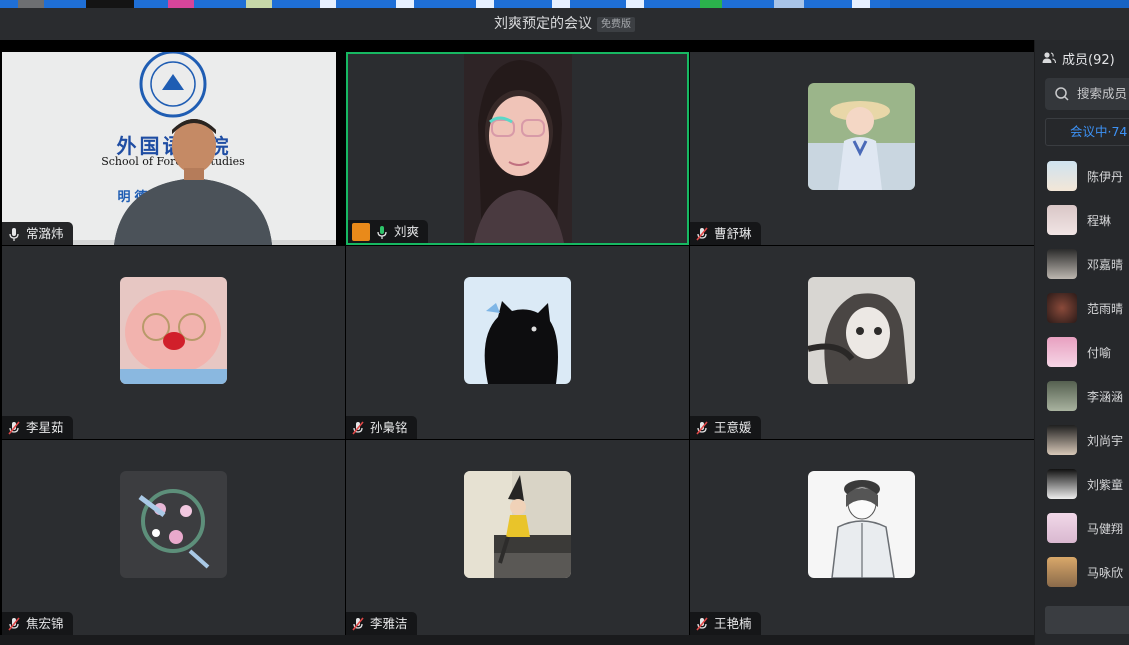 The width and height of the screenshot is (1129, 645). What do you see at coordinates (1102, 93) in the screenshot?
I see `search-placeholder: 搜索成员` at bounding box center [1102, 93].